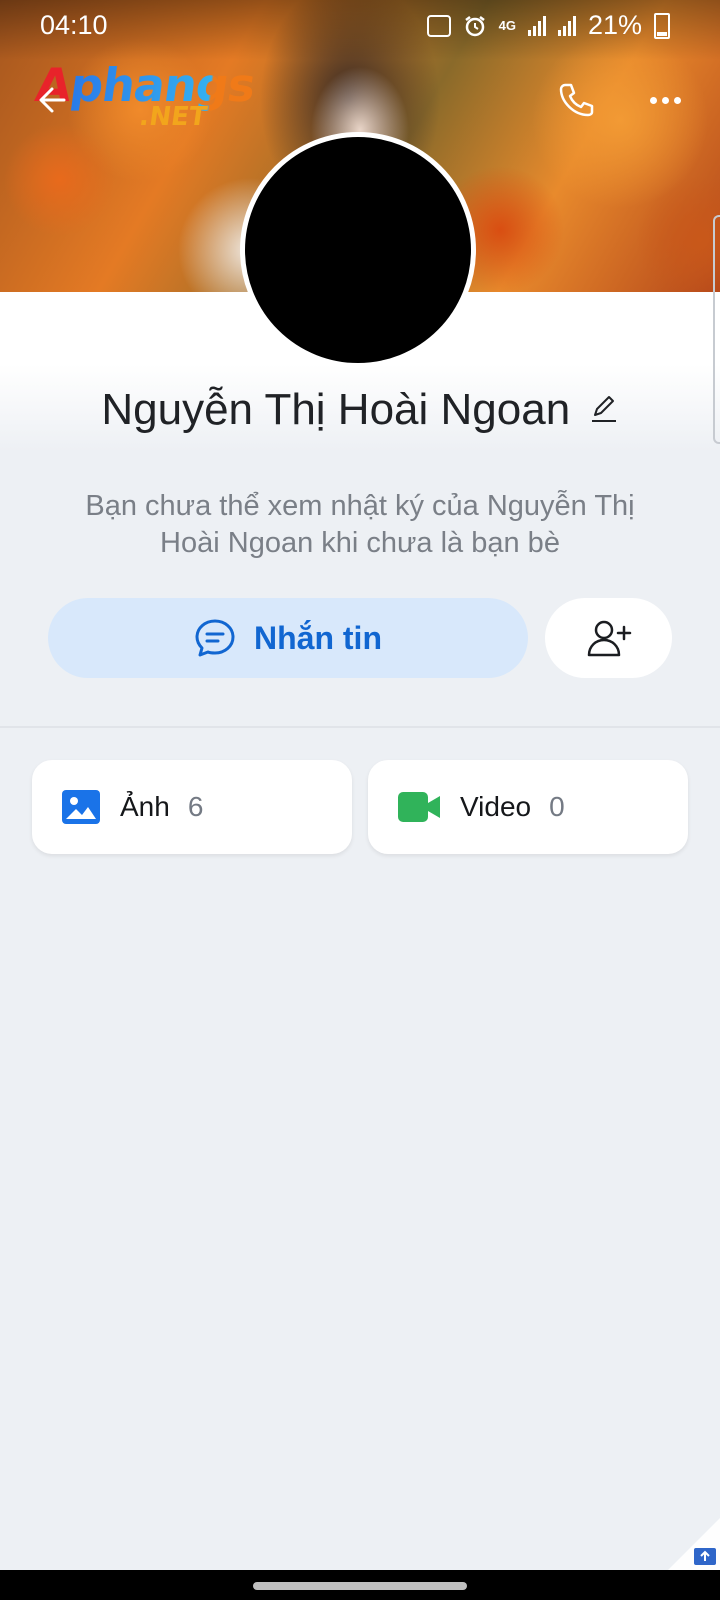 This screenshot has width=720, height=1600. I want to click on home-gesture-handle, so click(360, 1586).